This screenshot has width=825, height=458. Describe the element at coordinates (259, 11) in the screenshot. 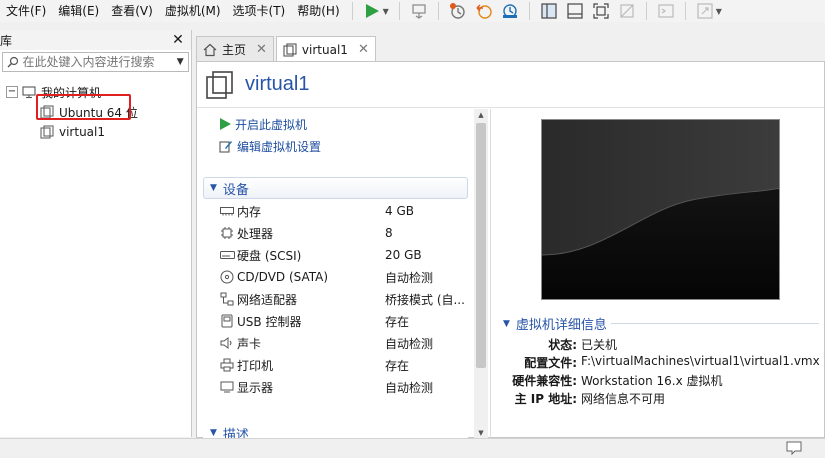

I see `menu-tabs: 选项卡(T)` at that location.